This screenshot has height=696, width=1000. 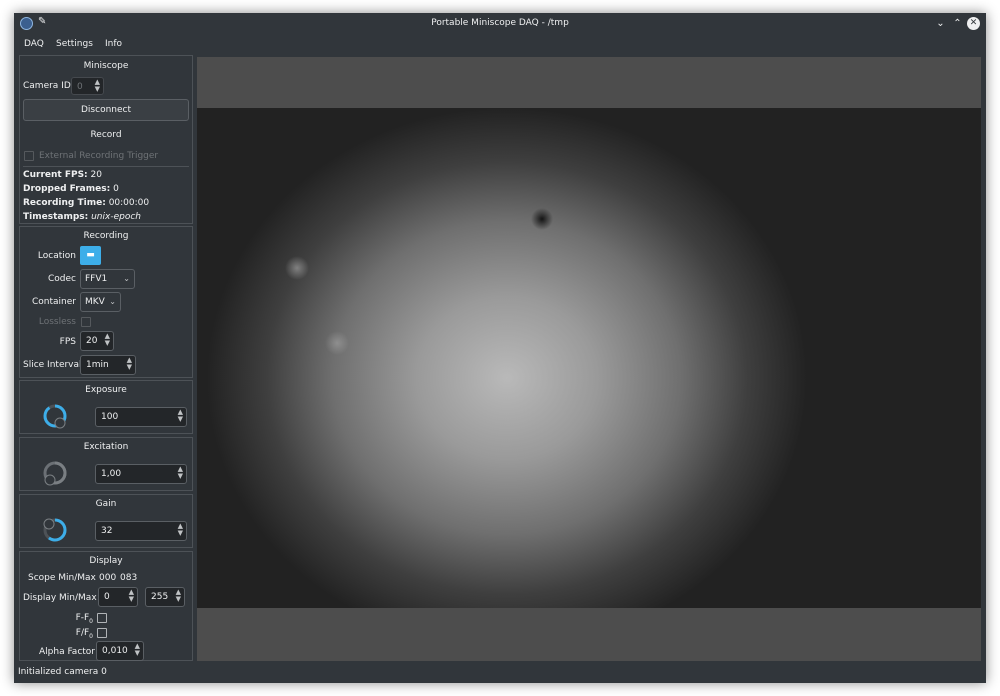 What do you see at coordinates (86, 322) in the screenshot?
I see `lossless-checkbox` at bounding box center [86, 322].